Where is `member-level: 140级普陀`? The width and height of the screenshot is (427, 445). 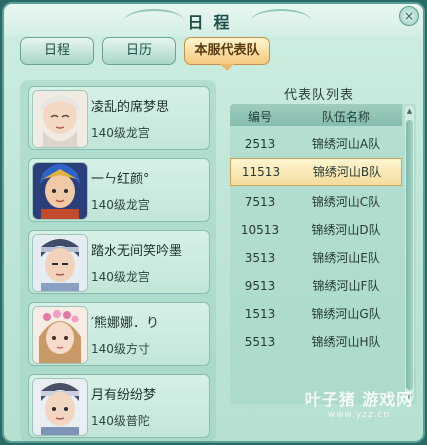 member-level: 140级普陀 is located at coordinates (120, 421).